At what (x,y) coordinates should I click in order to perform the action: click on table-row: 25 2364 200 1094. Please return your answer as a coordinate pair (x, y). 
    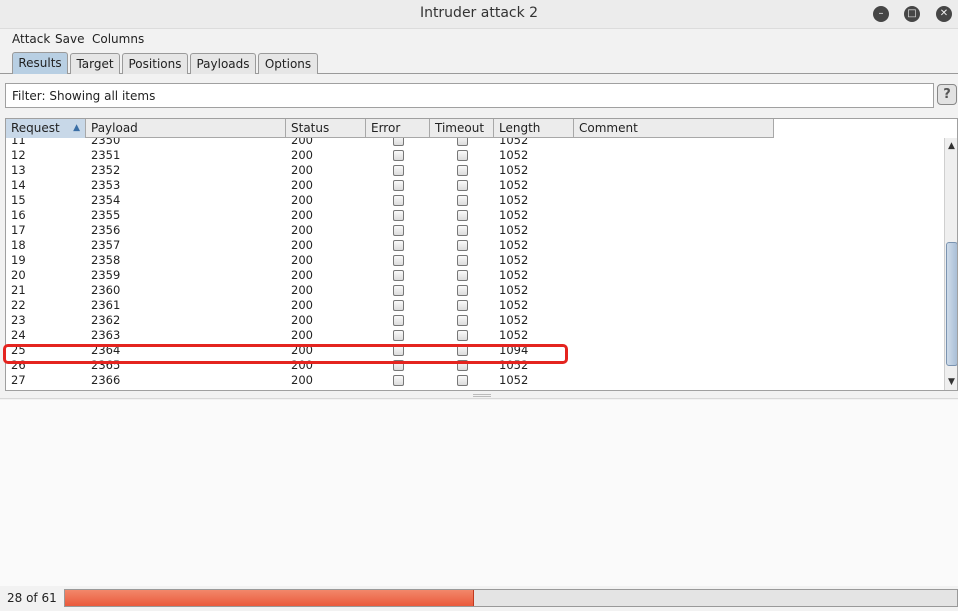
    Looking at the image, I should click on (390, 350).